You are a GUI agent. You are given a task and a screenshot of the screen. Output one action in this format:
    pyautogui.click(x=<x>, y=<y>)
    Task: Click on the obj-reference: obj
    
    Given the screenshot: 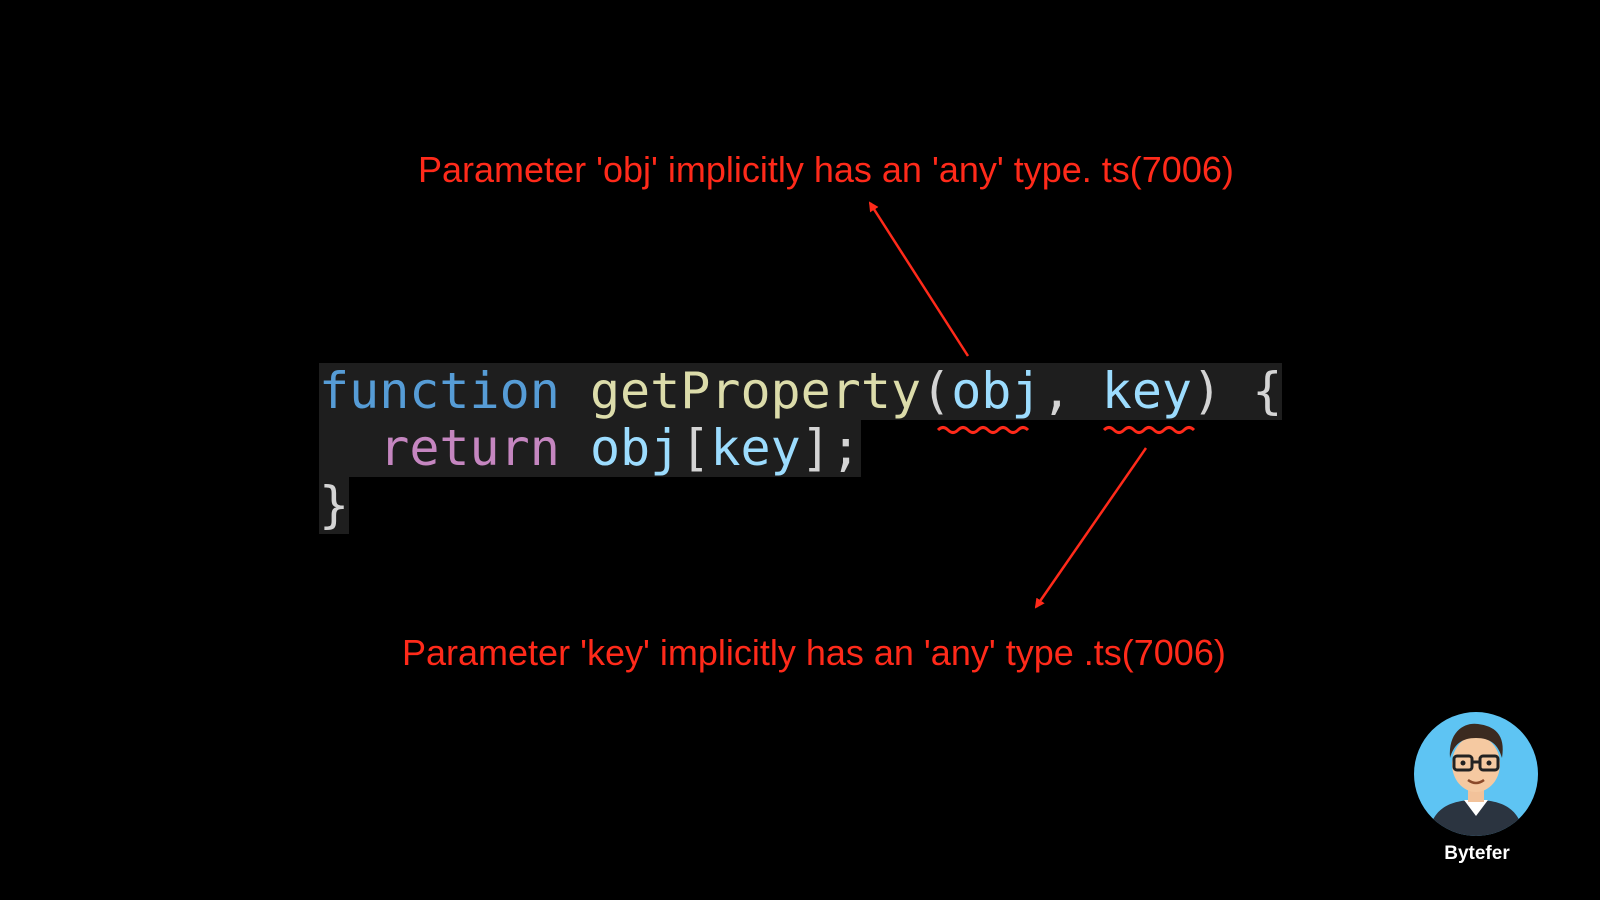 What is the action you would take?
    pyautogui.click(x=635, y=448)
    